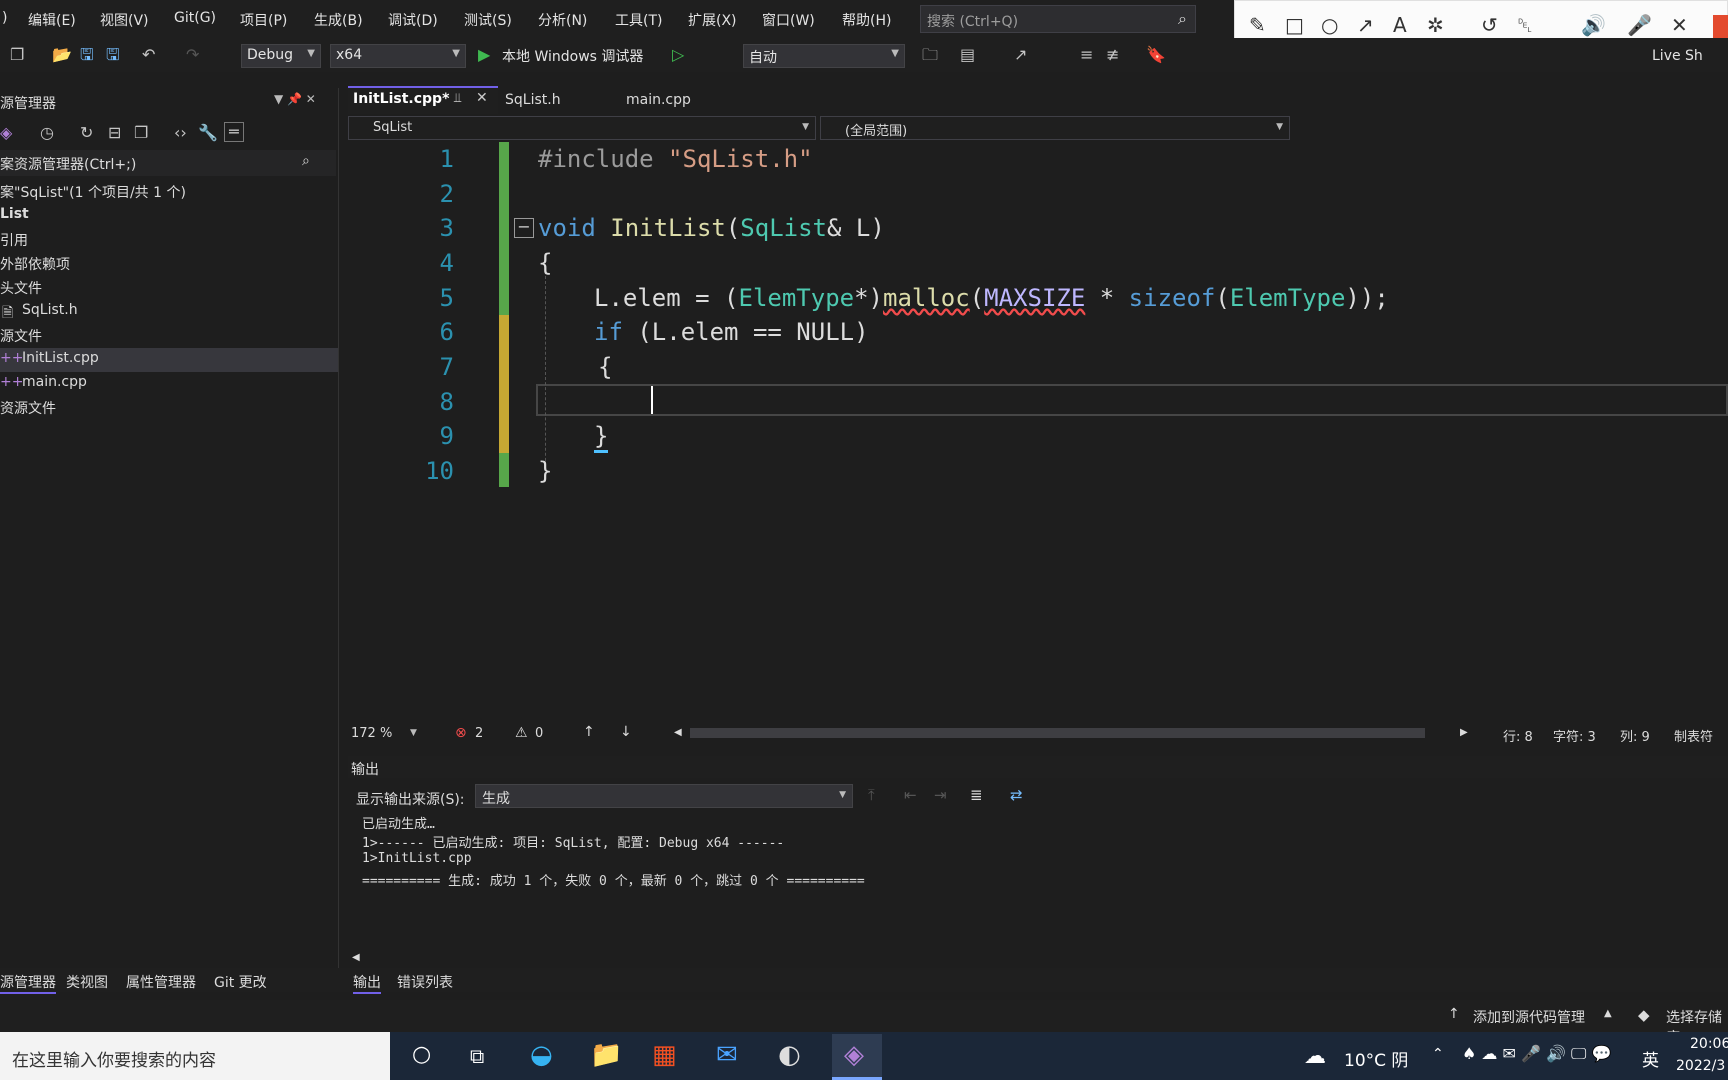  Describe the element at coordinates (195, 18) in the screenshot. I see `menu-git: Git(G)` at that location.